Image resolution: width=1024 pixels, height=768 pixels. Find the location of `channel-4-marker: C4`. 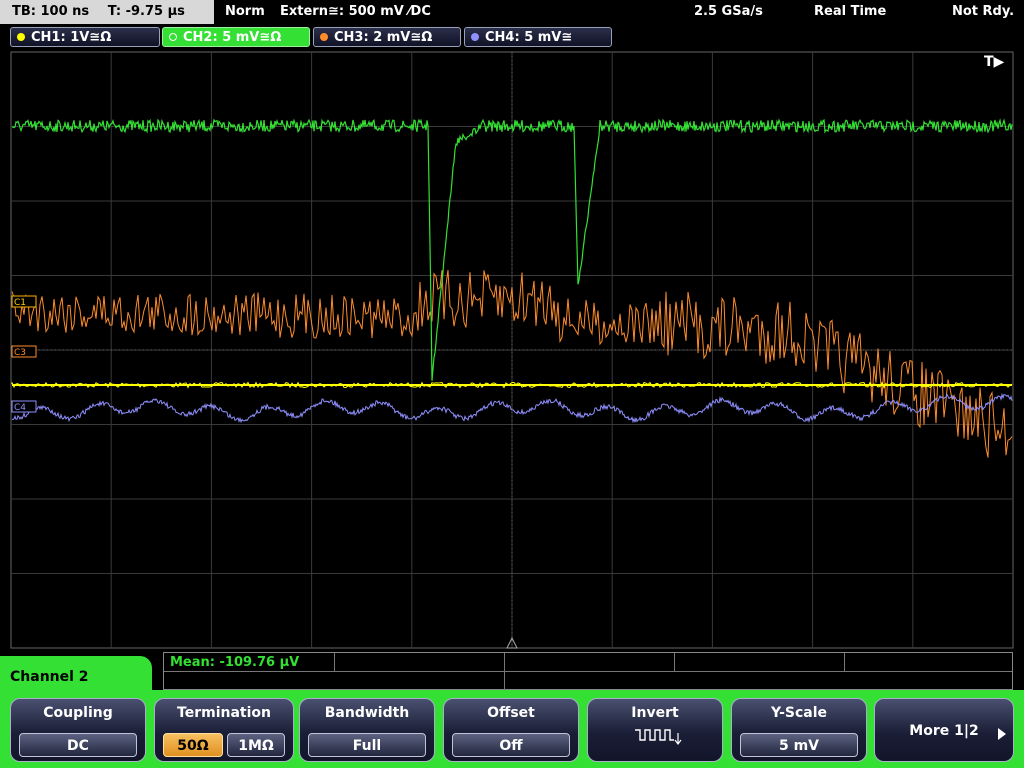

channel-4-marker: C4 is located at coordinates (24, 406).